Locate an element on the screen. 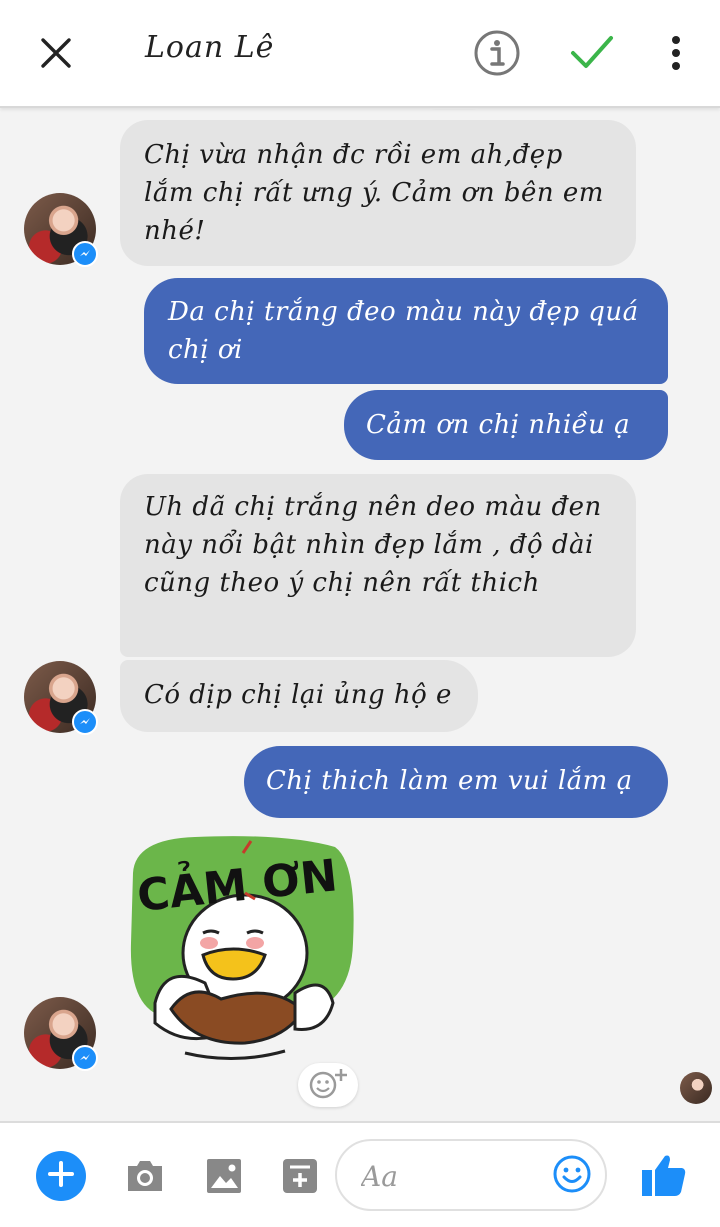 The width and height of the screenshot is (720, 1227). composer-bar is located at coordinates (360, 1174).